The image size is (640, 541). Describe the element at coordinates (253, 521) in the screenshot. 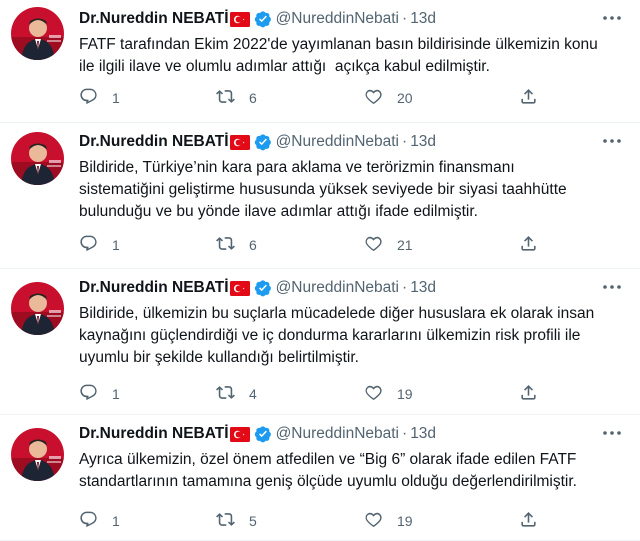

I see `retweet-count: 5` at that location.